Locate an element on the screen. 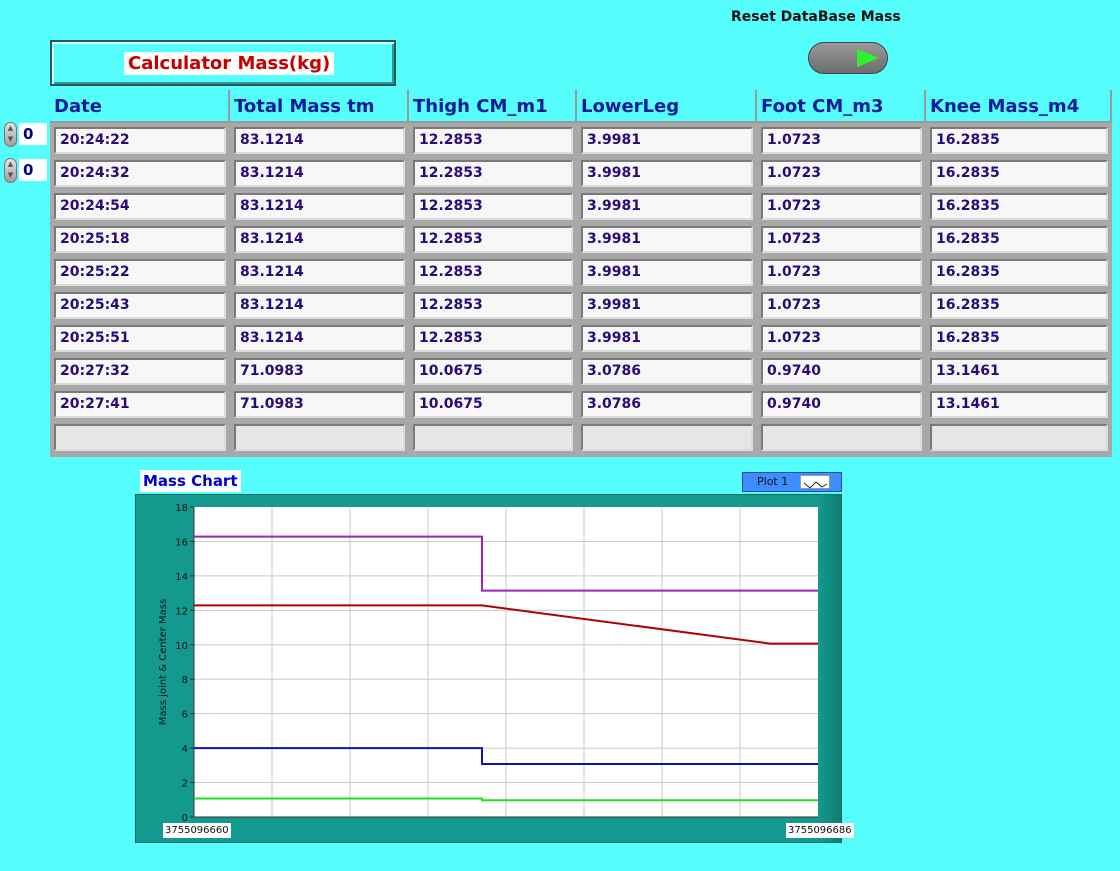  y-tick-label: 18 is located at coordinates (181, 508).